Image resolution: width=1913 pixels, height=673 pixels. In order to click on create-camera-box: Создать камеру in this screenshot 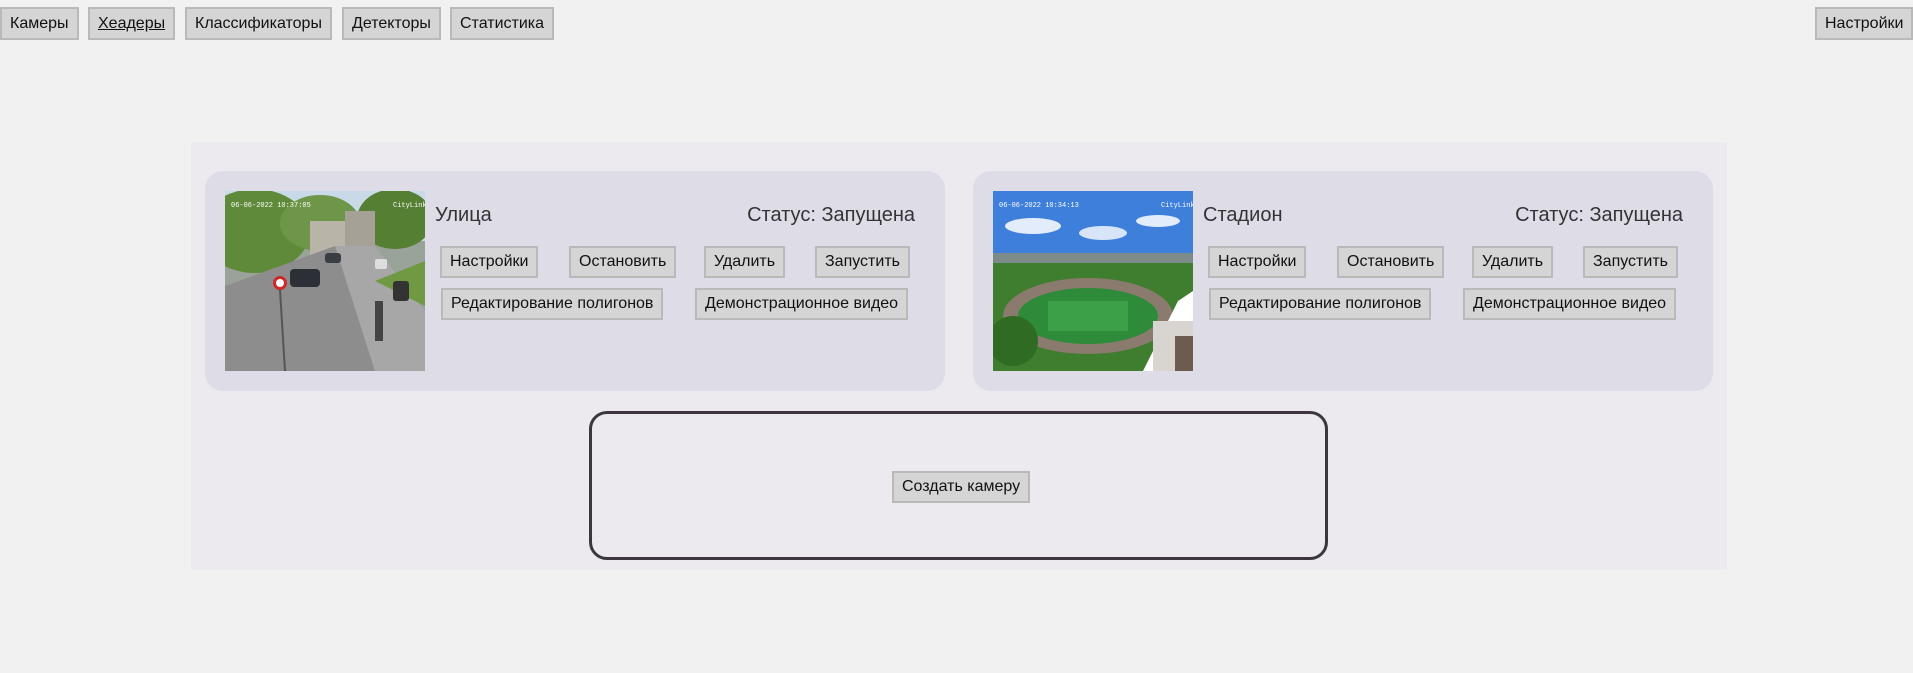, I will do `click(958, 485)`.